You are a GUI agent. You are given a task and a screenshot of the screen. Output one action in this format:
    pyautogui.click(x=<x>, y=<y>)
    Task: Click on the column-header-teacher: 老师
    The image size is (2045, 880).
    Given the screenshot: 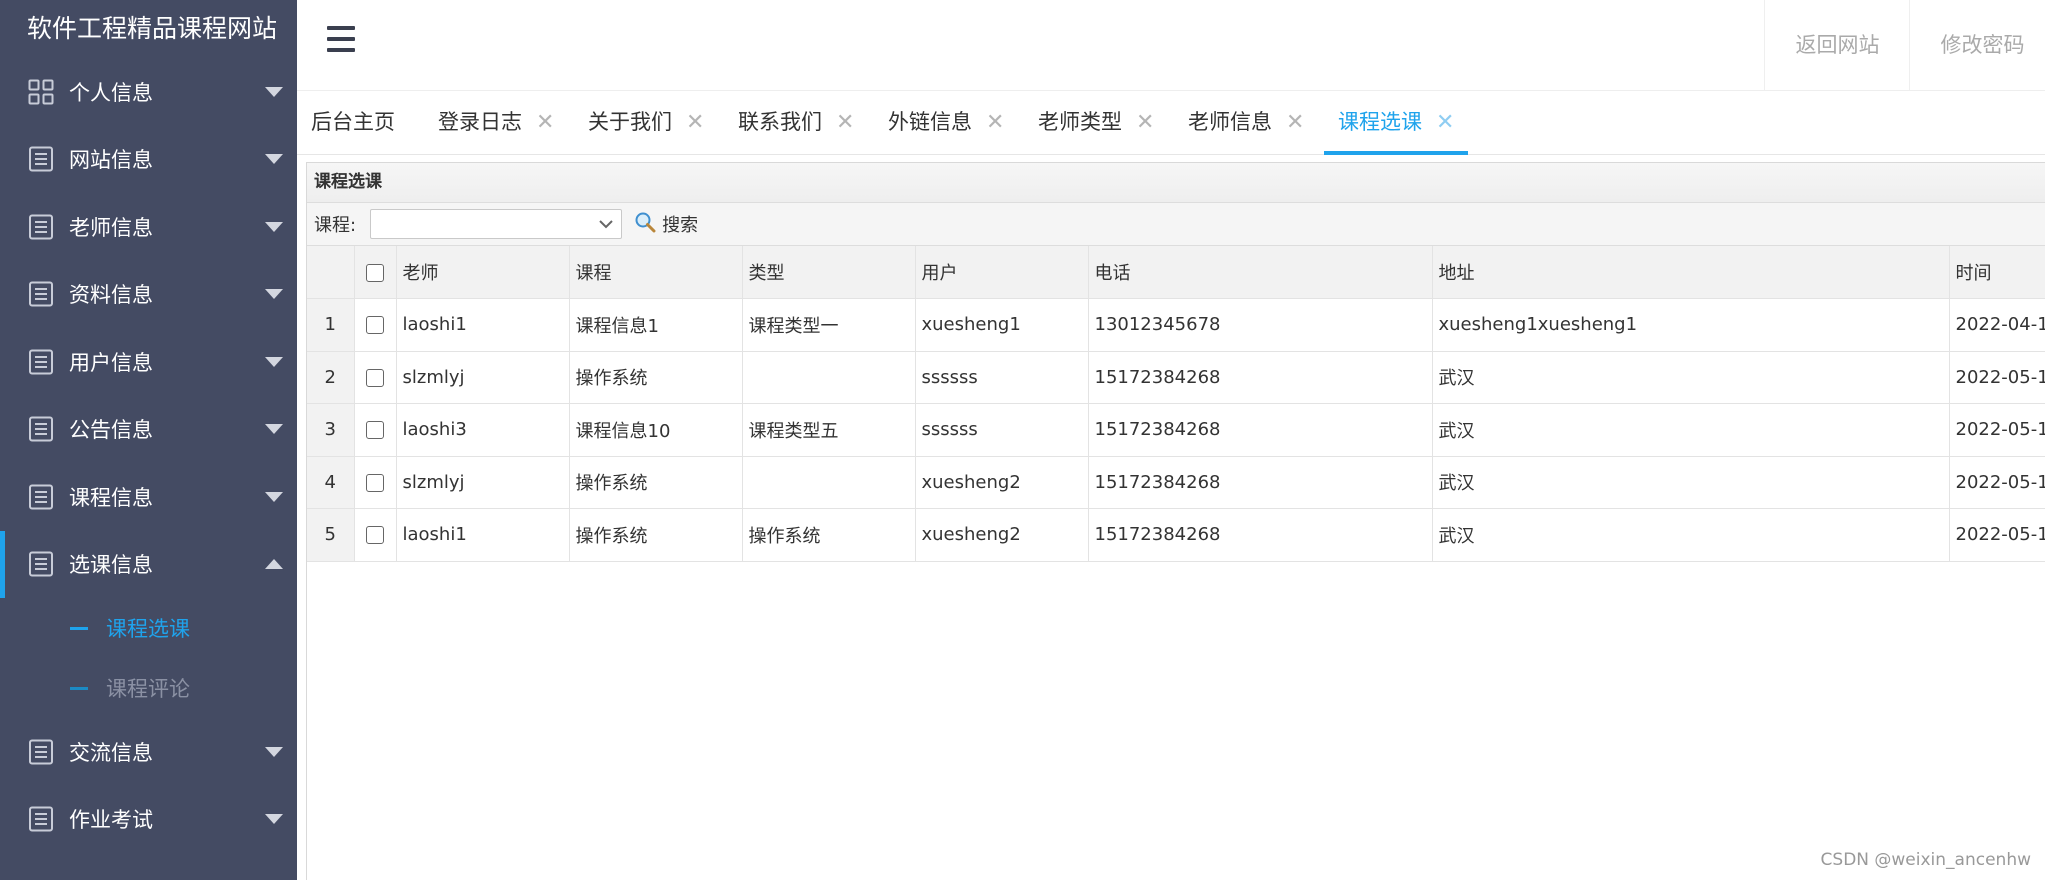 What is the action you would take?
    pyautogui.click(x=483, y=272)
    